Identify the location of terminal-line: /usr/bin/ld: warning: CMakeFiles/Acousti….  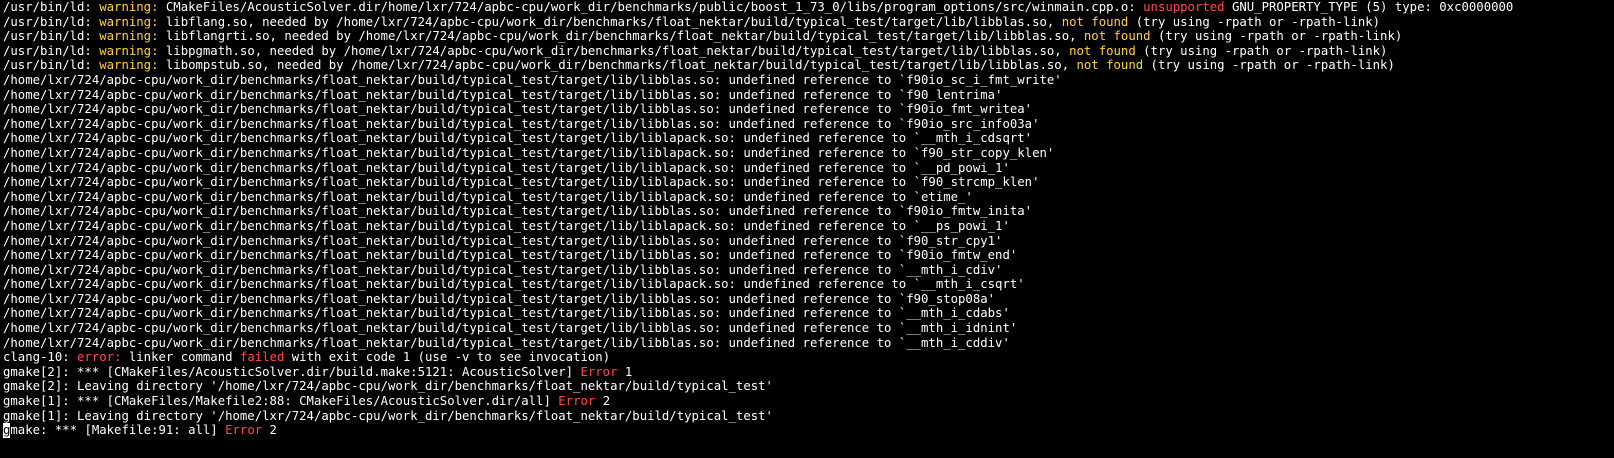
(808, 7).